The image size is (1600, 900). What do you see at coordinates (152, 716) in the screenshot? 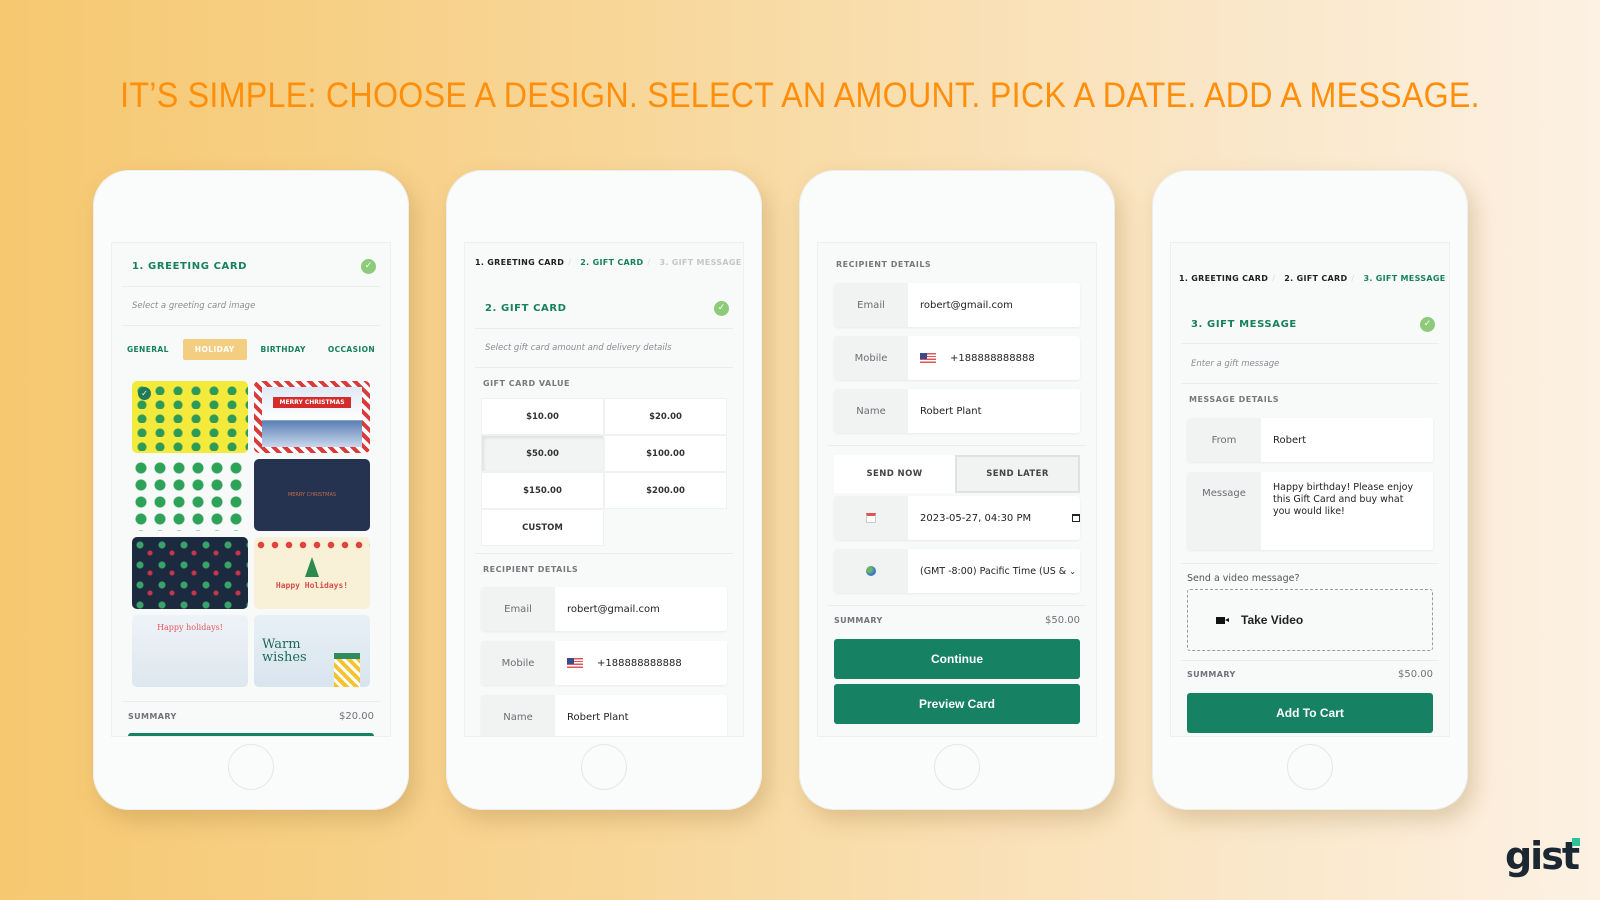
I see `summary-label: SUMMARY` at bounding box center [152, 716].